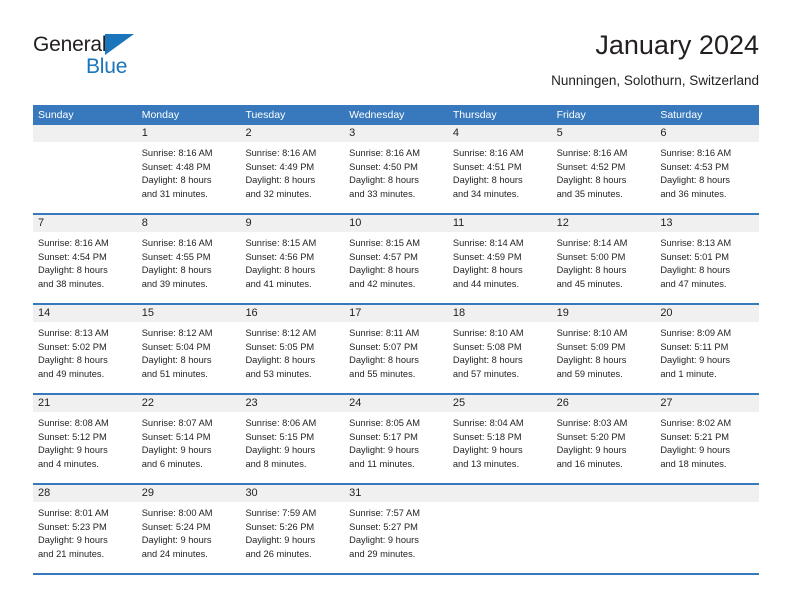  What do you see at coordinates (71, 373) in the screenshot?
I see `daylight-text: and 49 minutes.` at bounding box center [71, 373].